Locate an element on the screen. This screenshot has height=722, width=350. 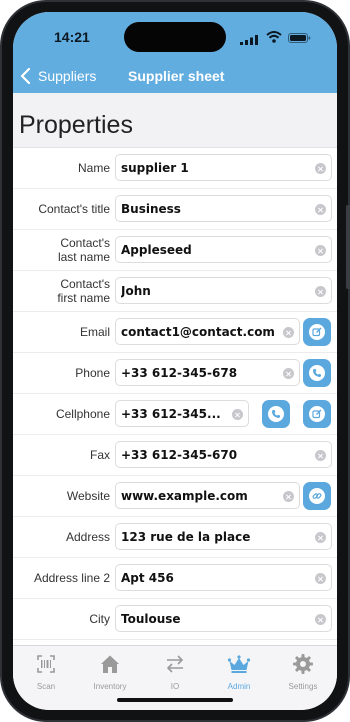
call-cellphone-button is located at coordinates (276, 414).